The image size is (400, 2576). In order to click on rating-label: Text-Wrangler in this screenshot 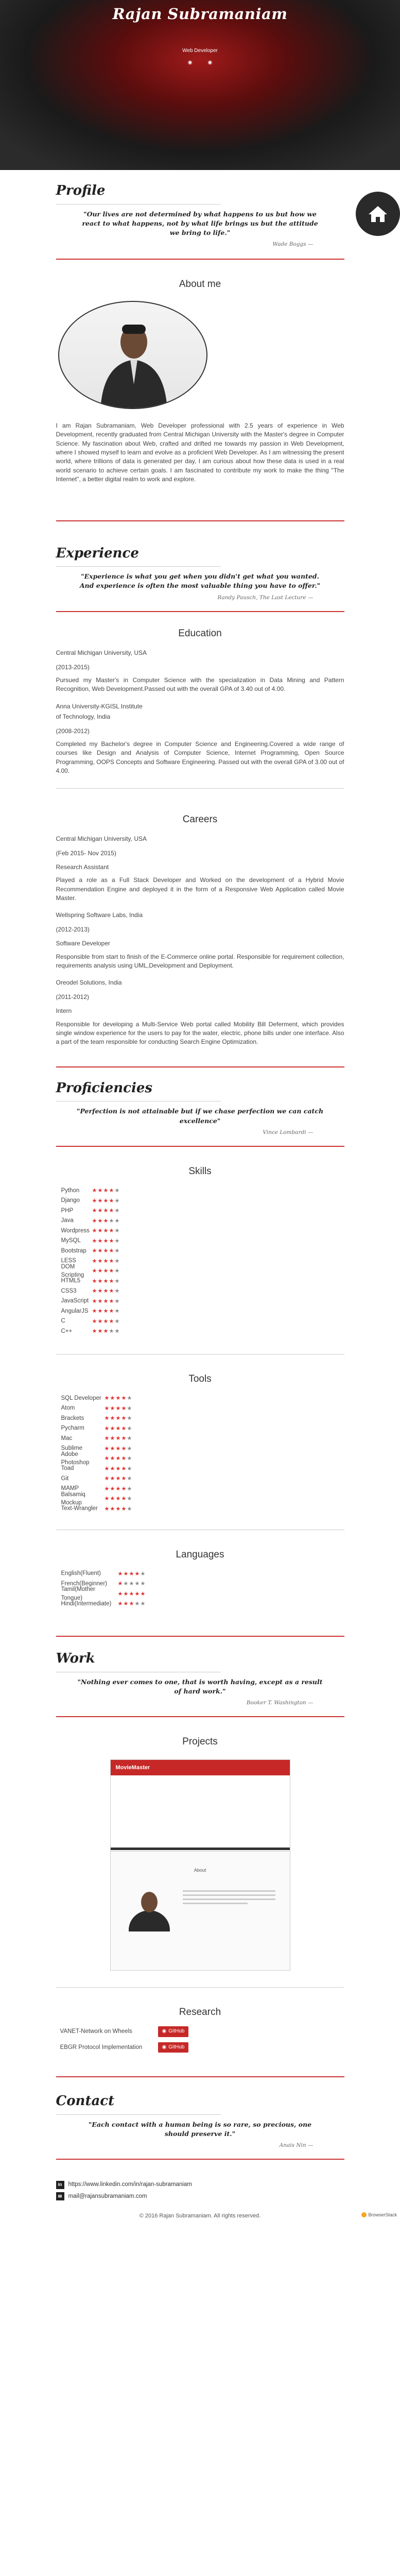, I will do `click(79, 1508)`.